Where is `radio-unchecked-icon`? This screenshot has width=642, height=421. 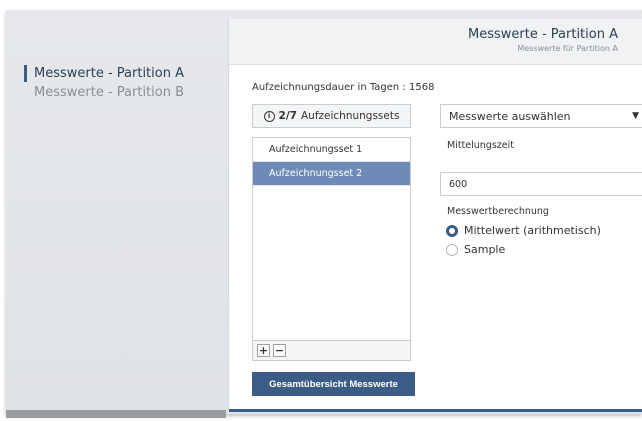 radio-unchecked-icon is located at coordinates (452, 249).